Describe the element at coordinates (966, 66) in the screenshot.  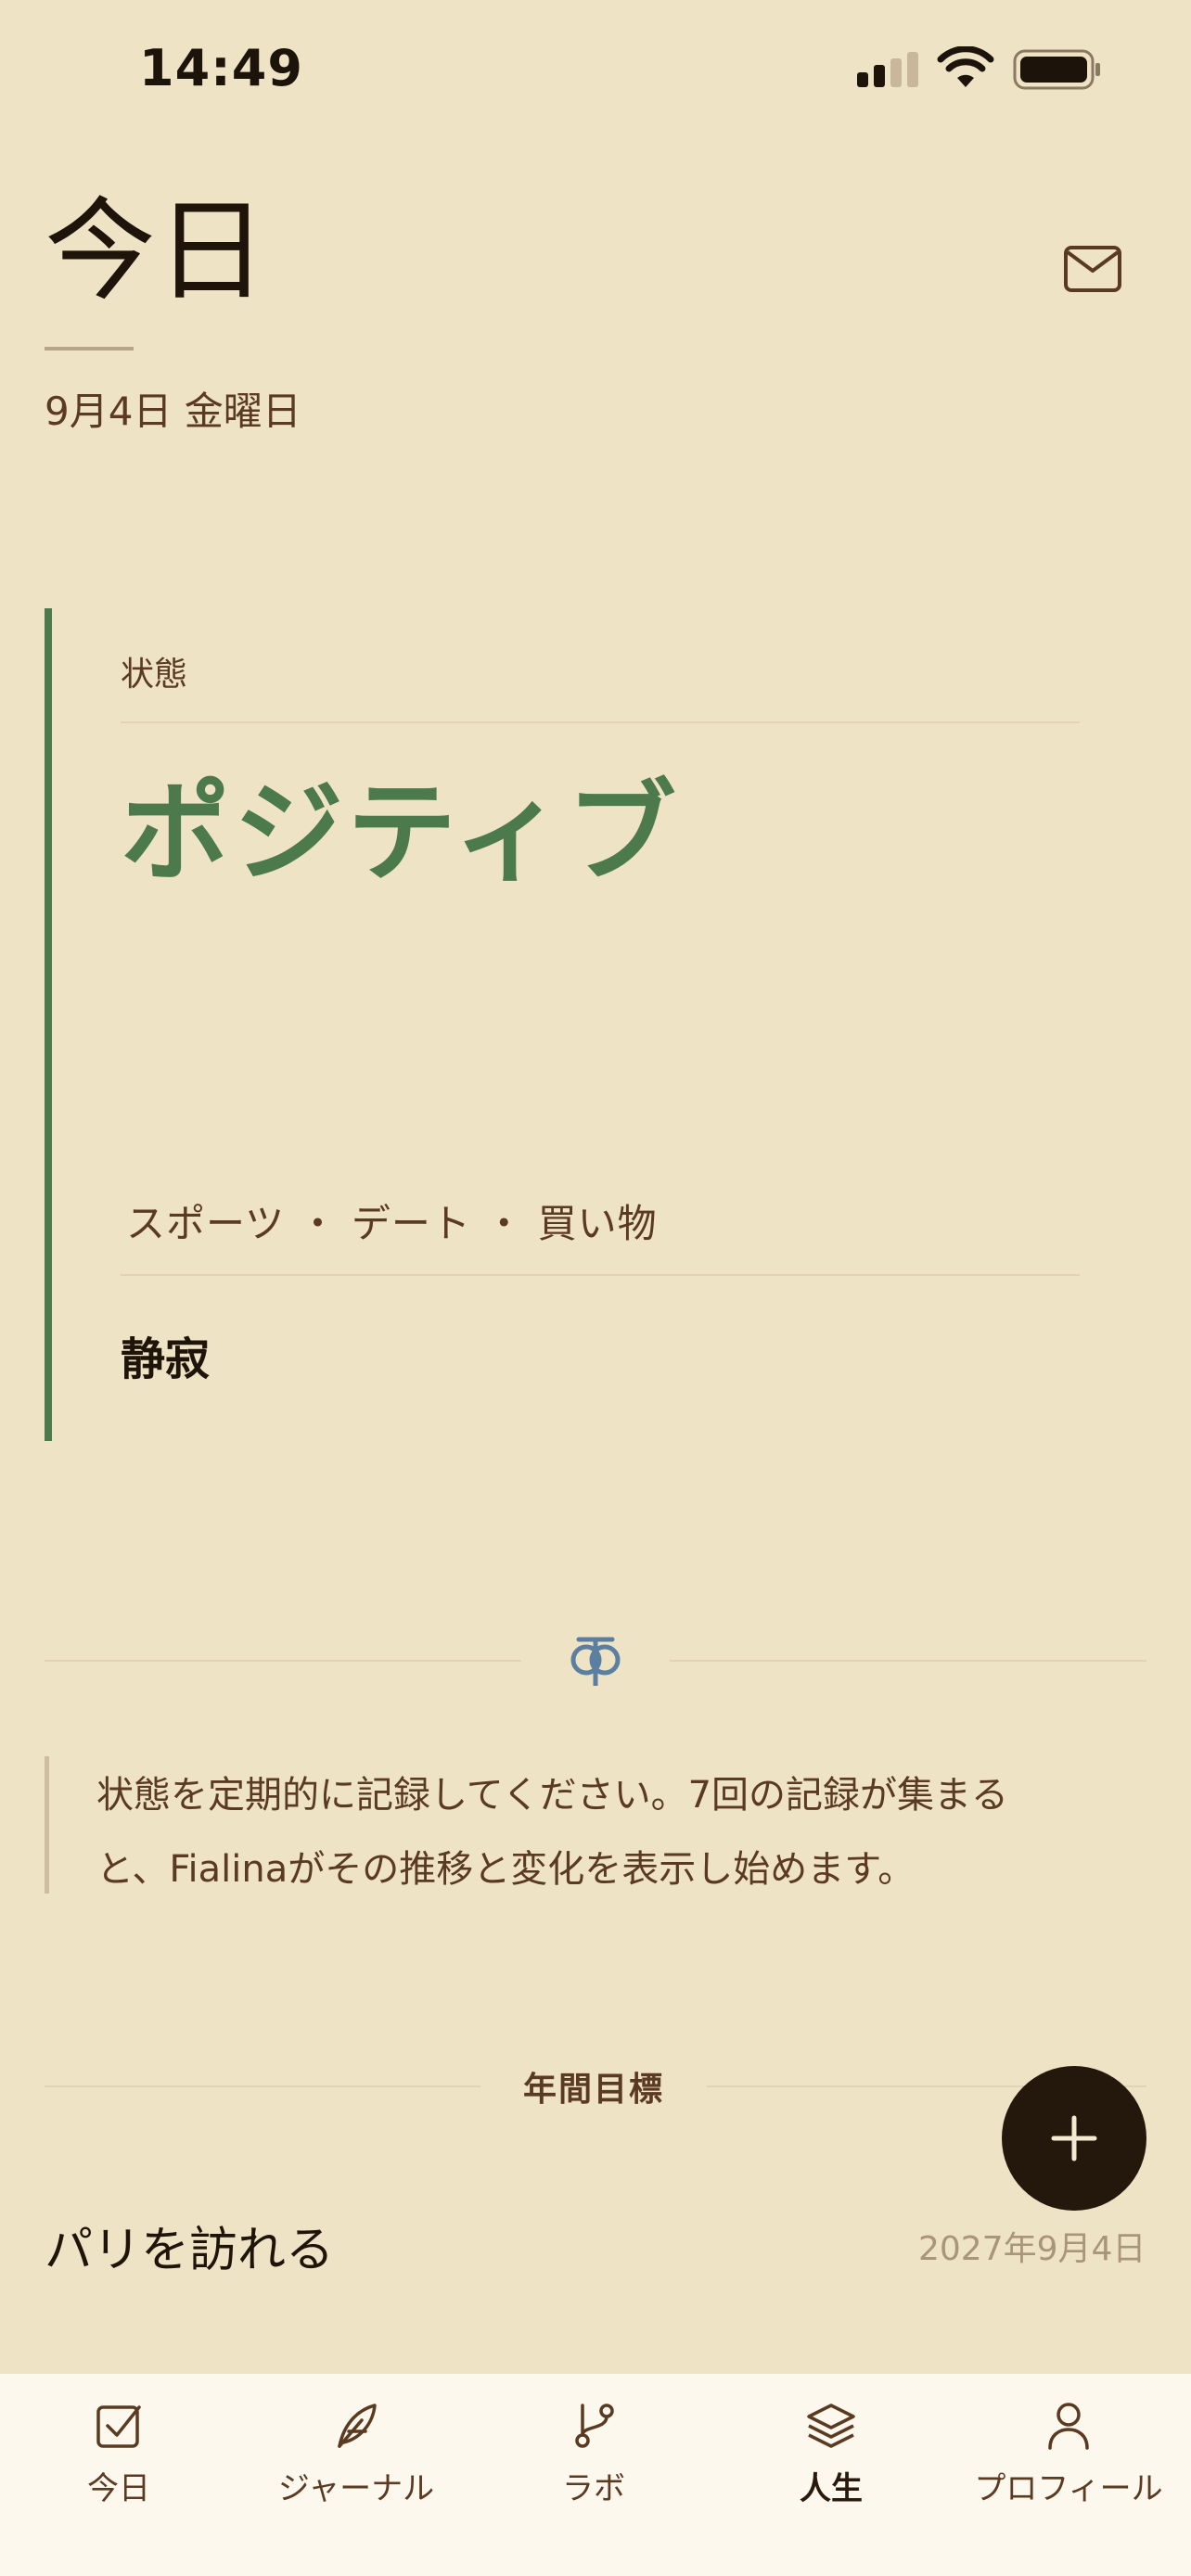
I see `wifi-icon` at that location.